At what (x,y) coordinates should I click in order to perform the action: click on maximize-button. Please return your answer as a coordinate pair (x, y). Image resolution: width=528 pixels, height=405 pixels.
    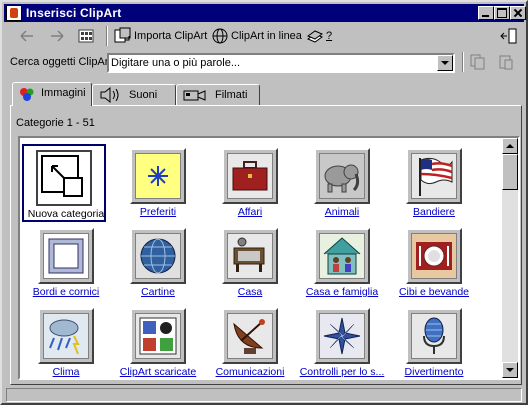
    Looking at the image, I should click on (502, 13).